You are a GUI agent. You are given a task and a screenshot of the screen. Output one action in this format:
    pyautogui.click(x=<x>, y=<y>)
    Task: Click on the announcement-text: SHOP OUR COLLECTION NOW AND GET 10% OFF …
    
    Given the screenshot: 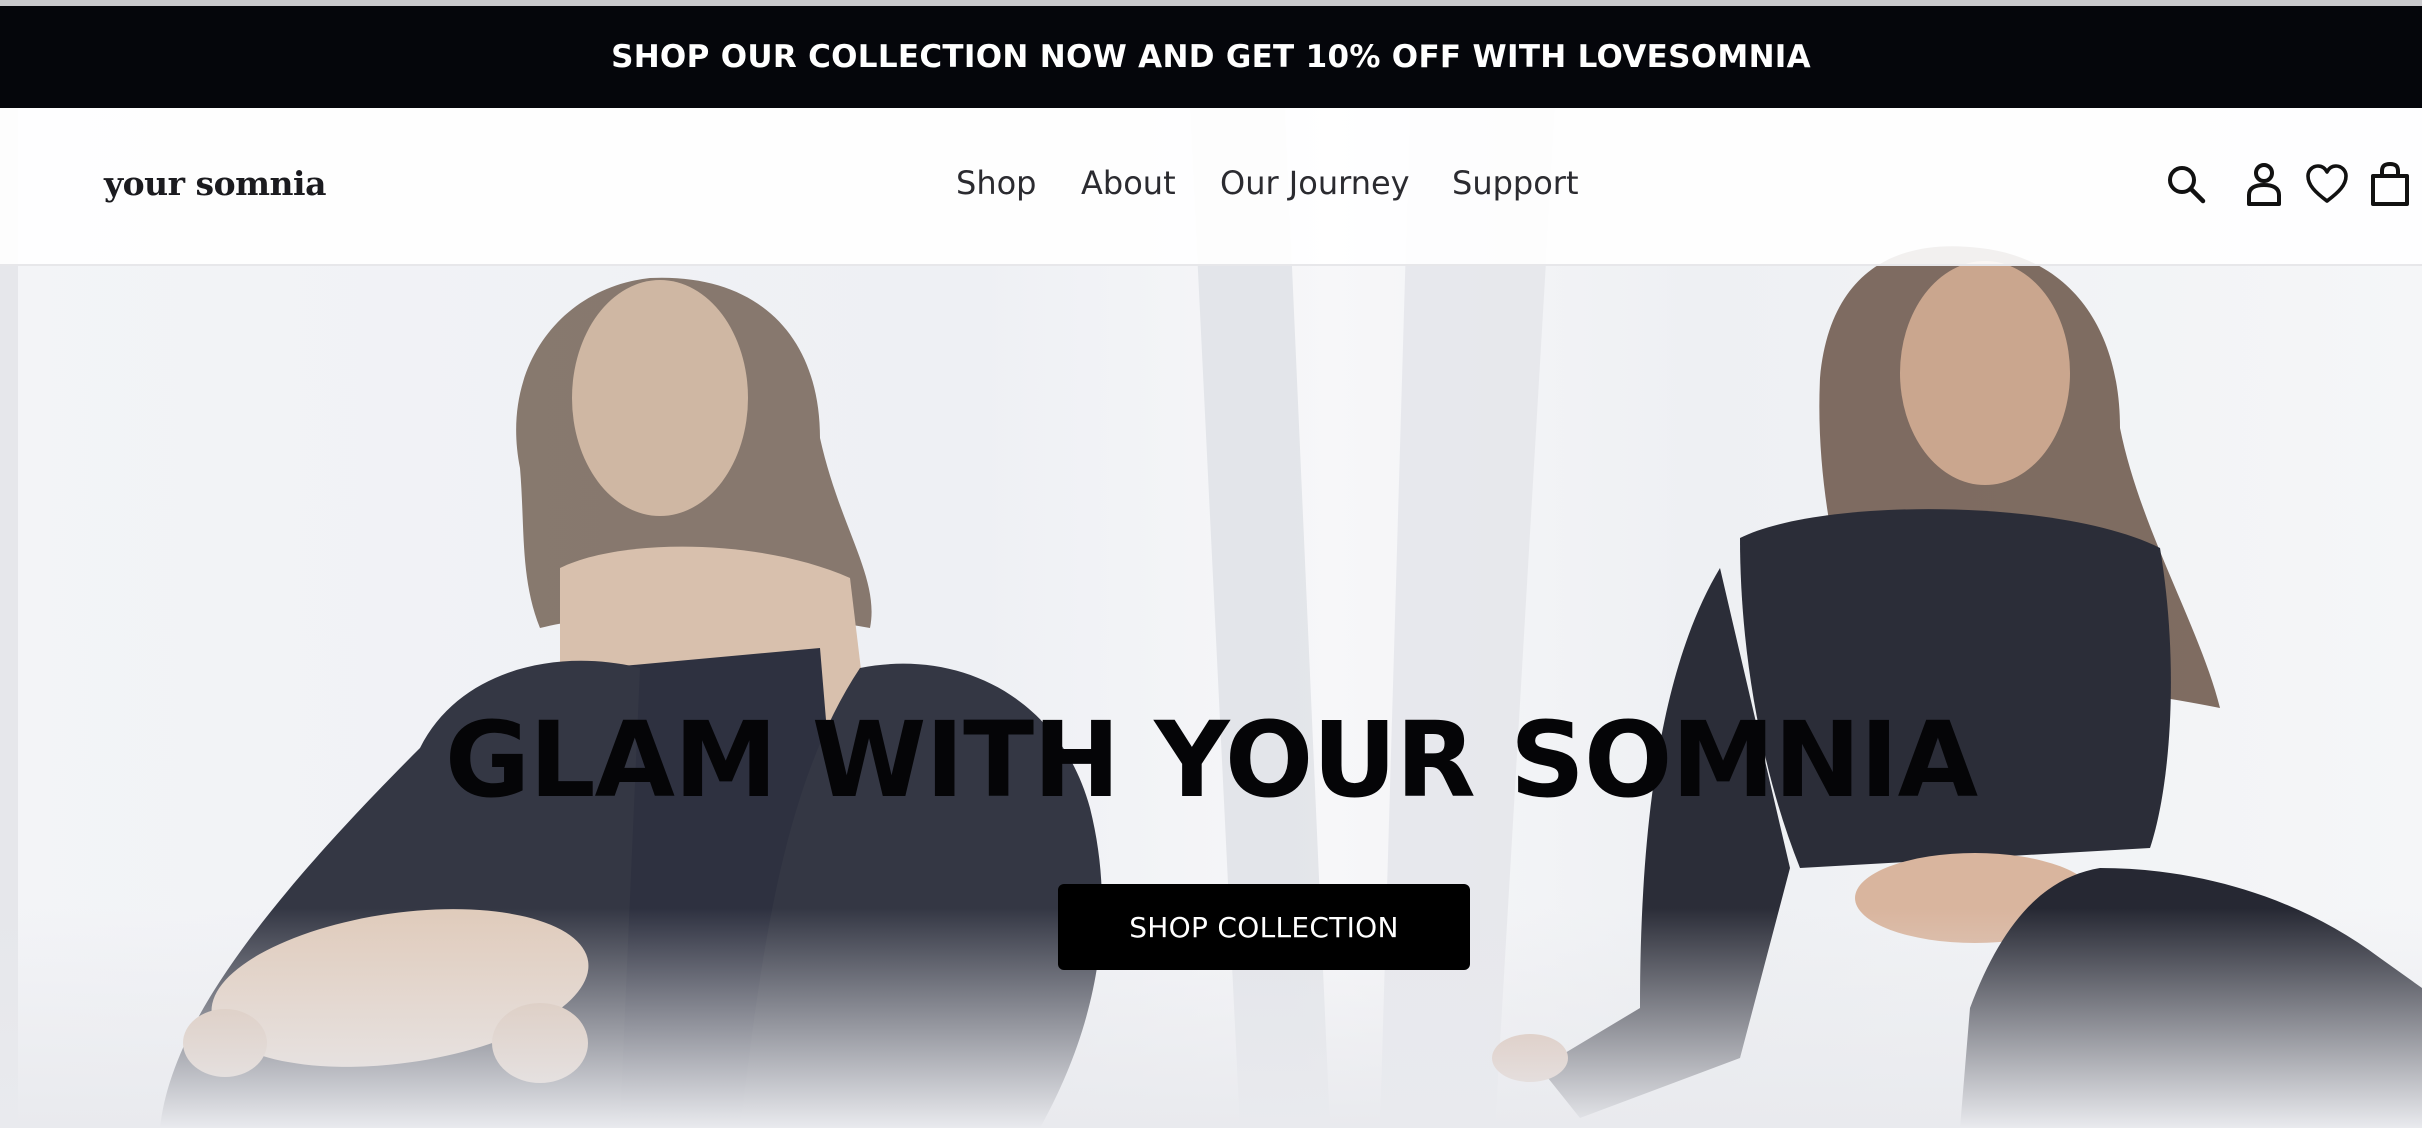 What is the action you would take?
    pyautogui.click(x=1211, y=57)
    